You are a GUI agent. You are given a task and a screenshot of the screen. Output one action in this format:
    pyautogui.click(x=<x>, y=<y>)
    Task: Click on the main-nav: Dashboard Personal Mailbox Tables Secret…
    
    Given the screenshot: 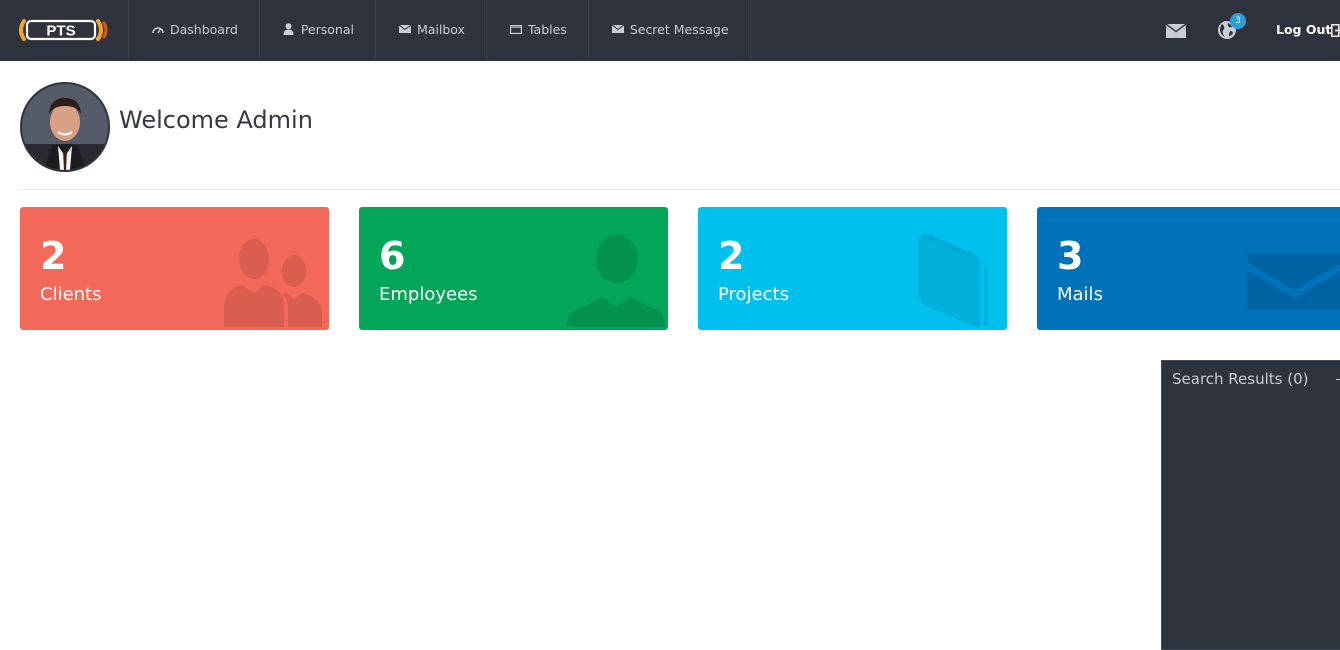 What is the action you would take?
    pyautogui.click(x=439, y=29)
    